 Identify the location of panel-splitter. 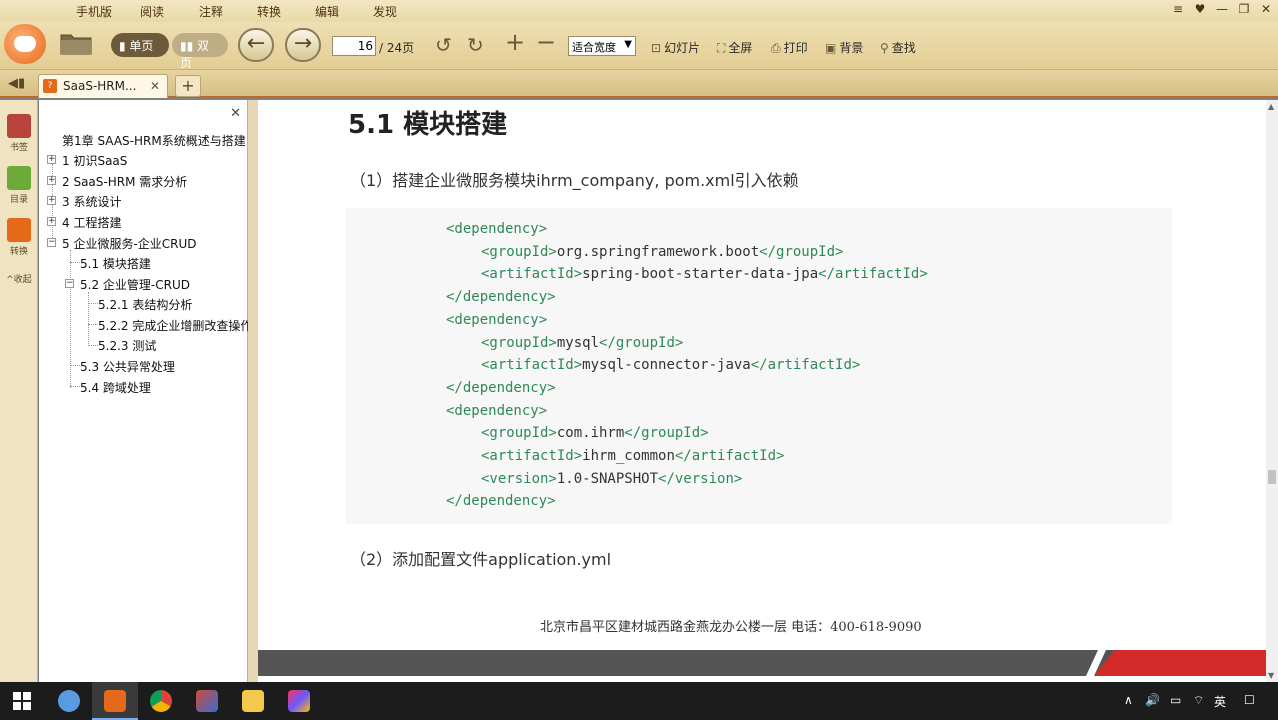
(253, 391).